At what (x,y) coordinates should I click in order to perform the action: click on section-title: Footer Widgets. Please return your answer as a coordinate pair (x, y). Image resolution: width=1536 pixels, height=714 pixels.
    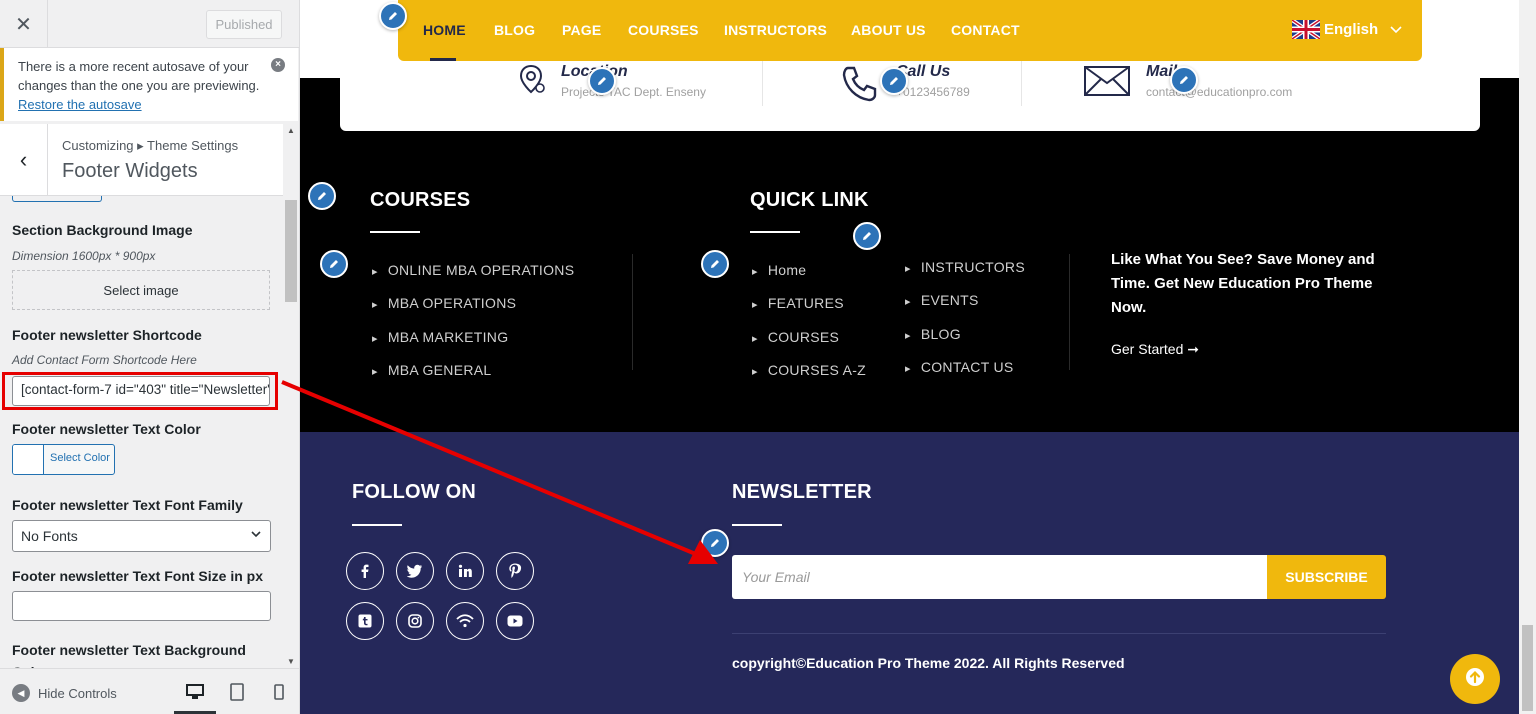
    Looking at the image, I should click on (130, 171).